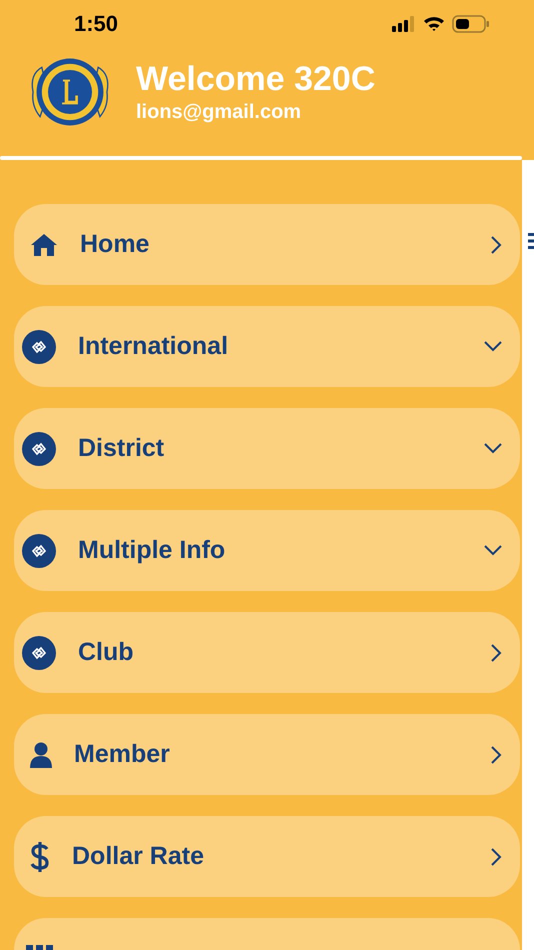 The height and width of the screenshot is (950, 534). I want to click on menu-label: Dollar Rate, so click(138, 856).